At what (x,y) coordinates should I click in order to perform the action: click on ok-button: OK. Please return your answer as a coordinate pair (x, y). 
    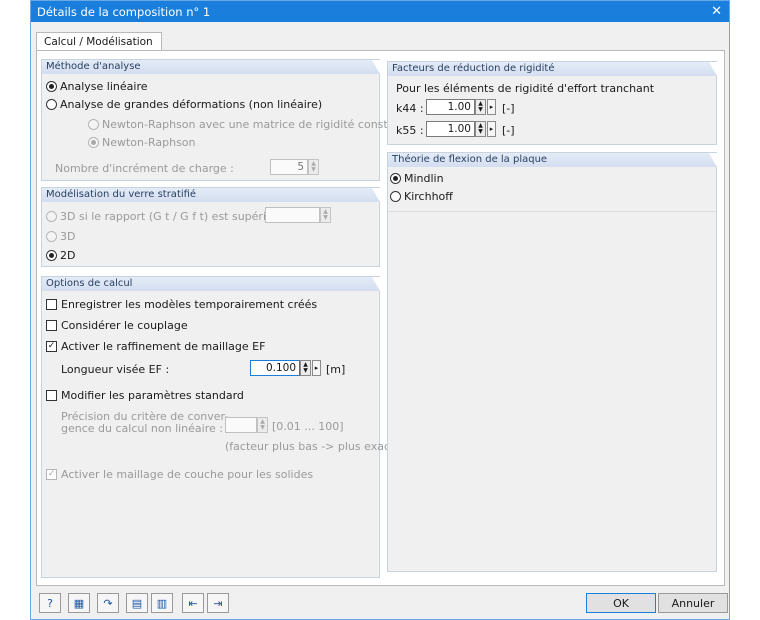
    Looking at the image, I should click on (621, 603).